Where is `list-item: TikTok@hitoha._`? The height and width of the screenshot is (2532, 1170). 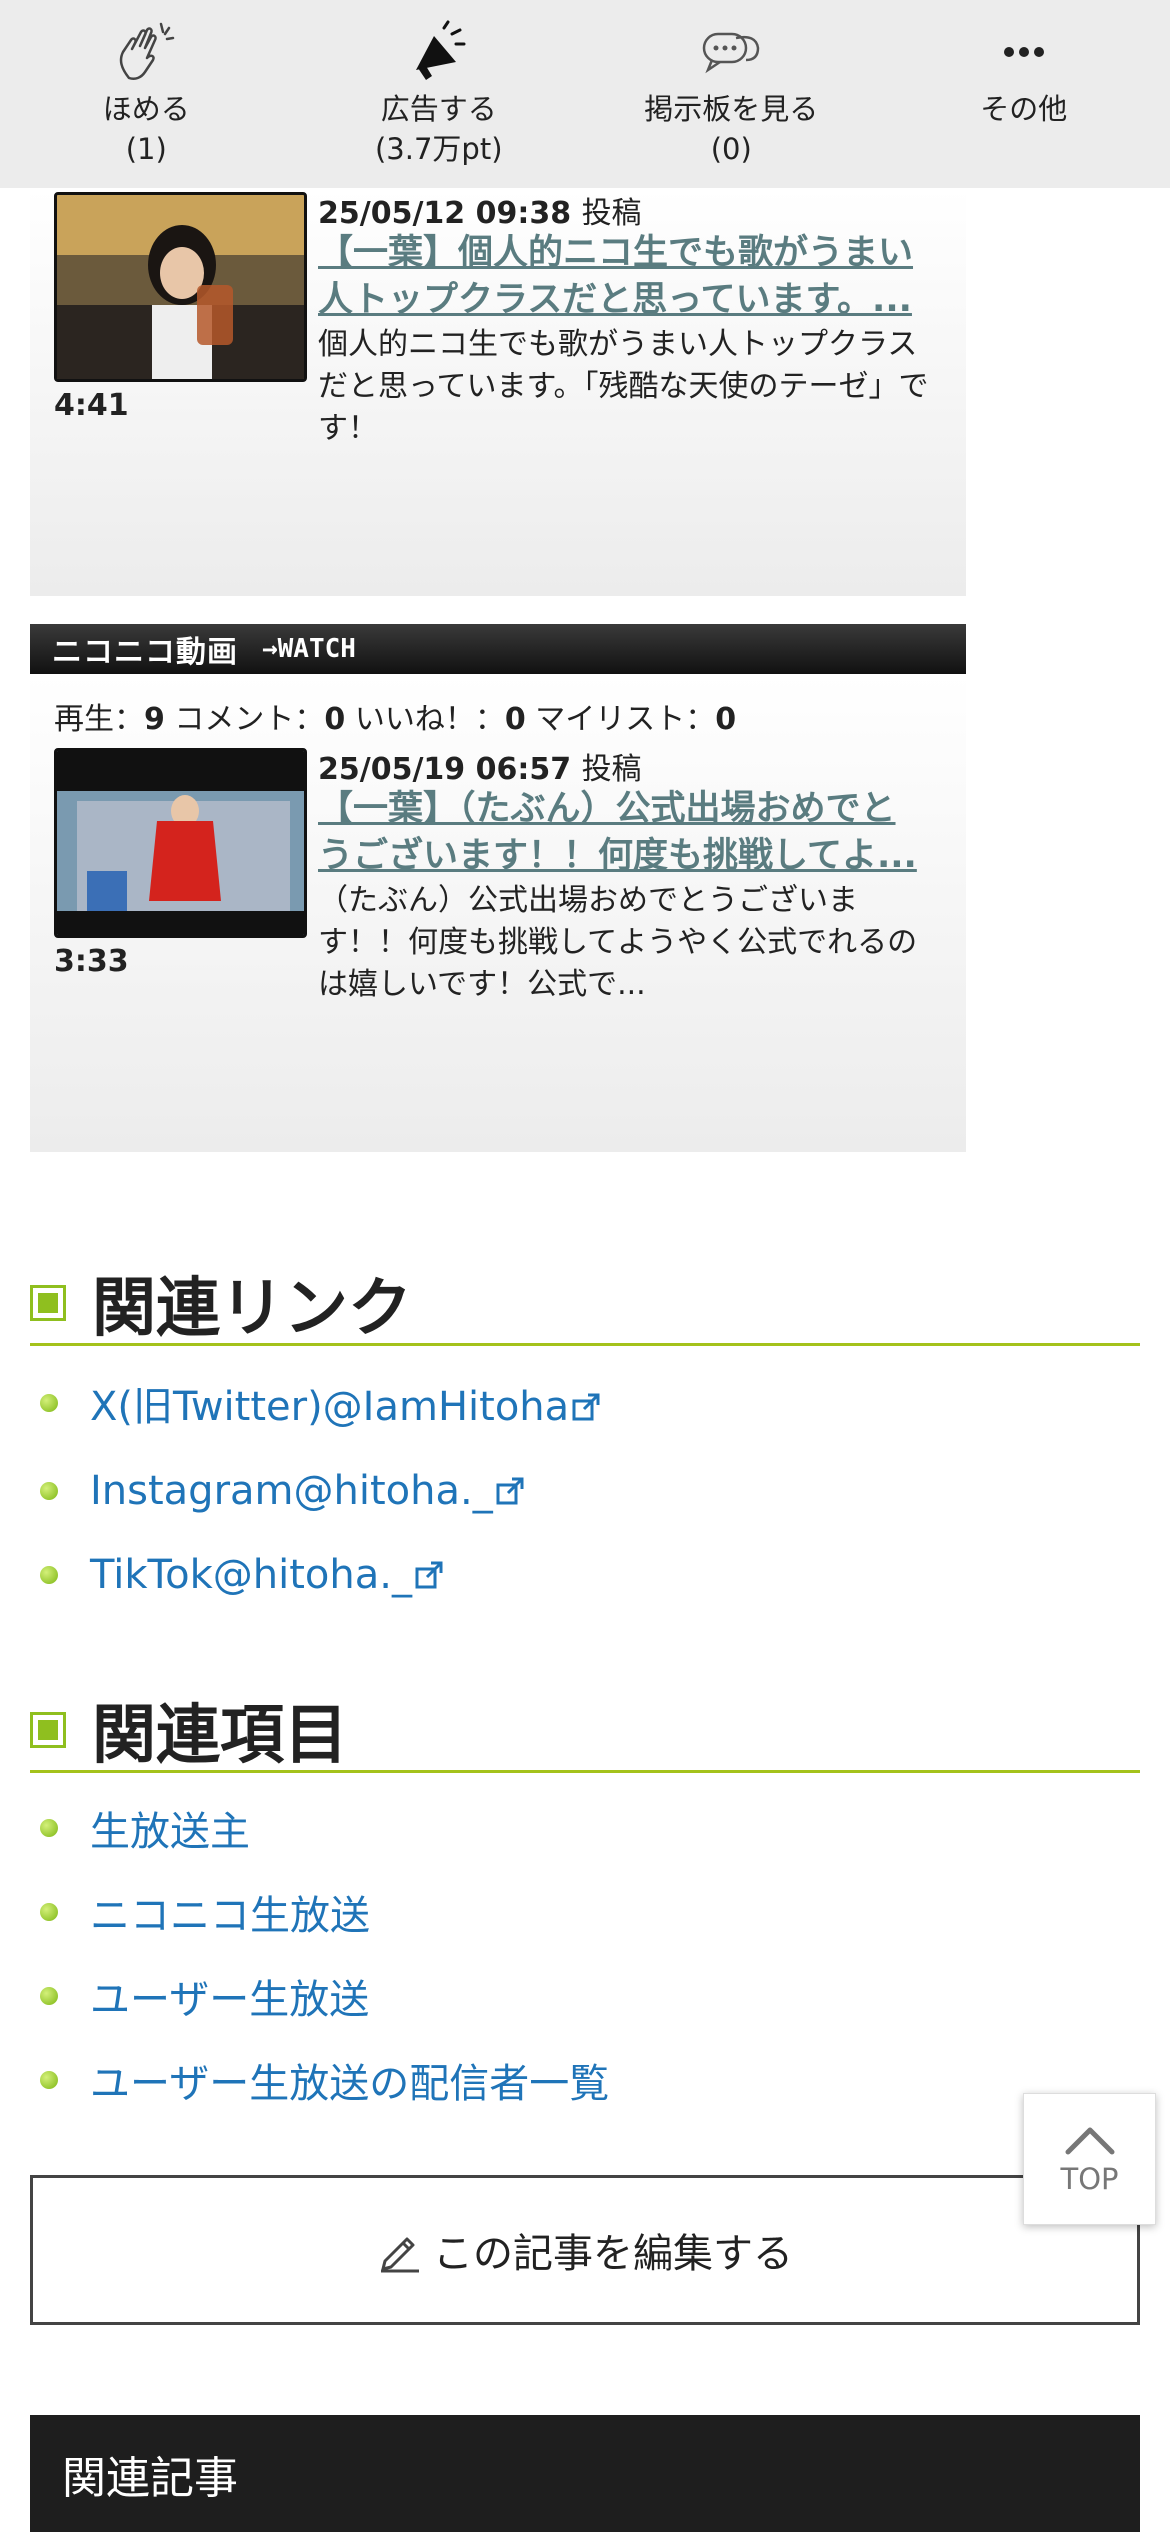 list-item: TikTok@hitoha._ is located at coordinates (320, 1575).